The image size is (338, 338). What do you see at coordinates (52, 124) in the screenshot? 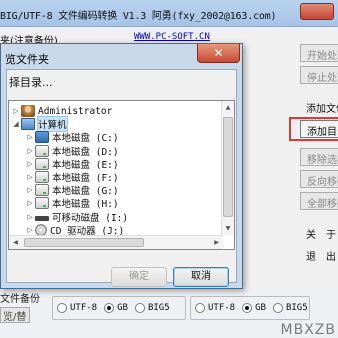
I see `tree-item-label: 计算机` at bounding box center [52, 124].